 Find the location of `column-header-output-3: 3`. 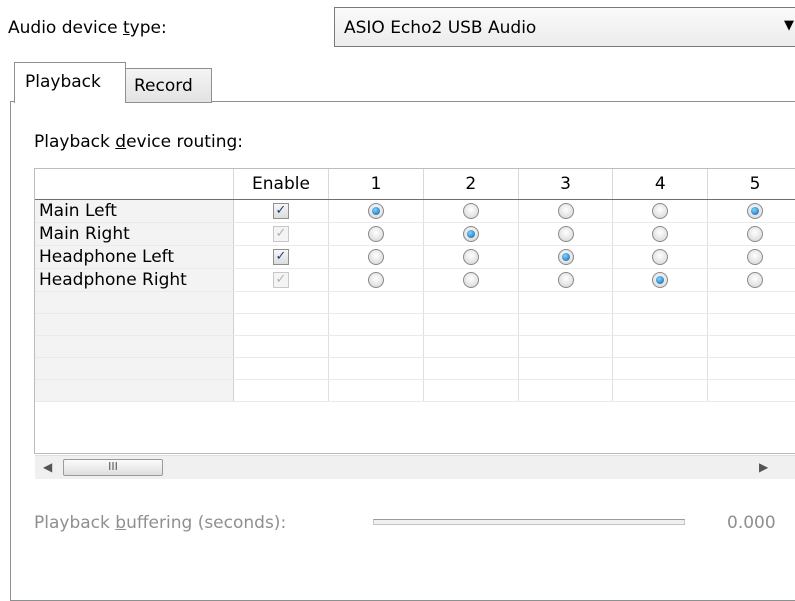

column-header-output-3: 3 is located at coordinates (566, 184).